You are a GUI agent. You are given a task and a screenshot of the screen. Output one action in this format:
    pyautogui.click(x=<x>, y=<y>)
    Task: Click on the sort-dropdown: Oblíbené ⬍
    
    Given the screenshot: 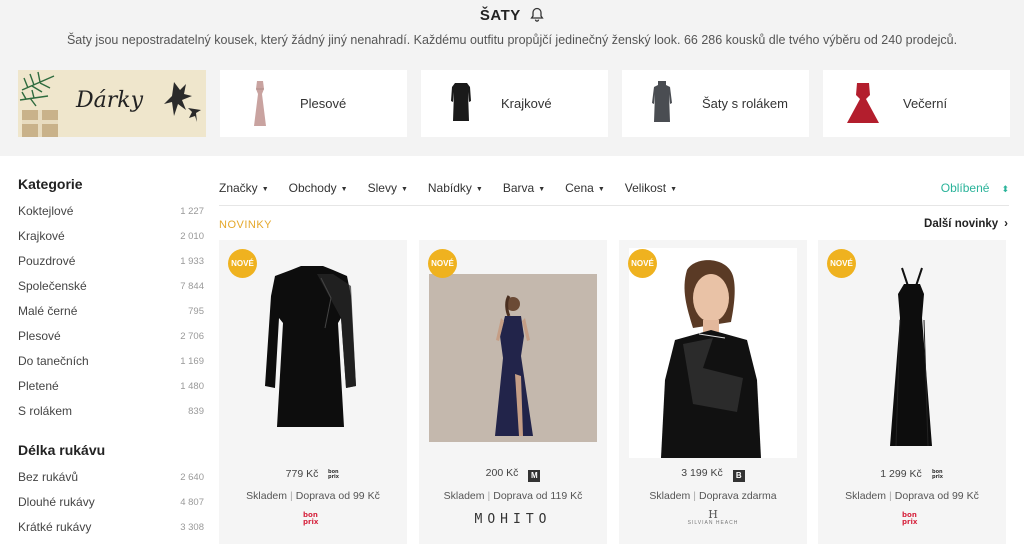 What is the action you would take?
    pyautogui.click(x=975, y=188)
    